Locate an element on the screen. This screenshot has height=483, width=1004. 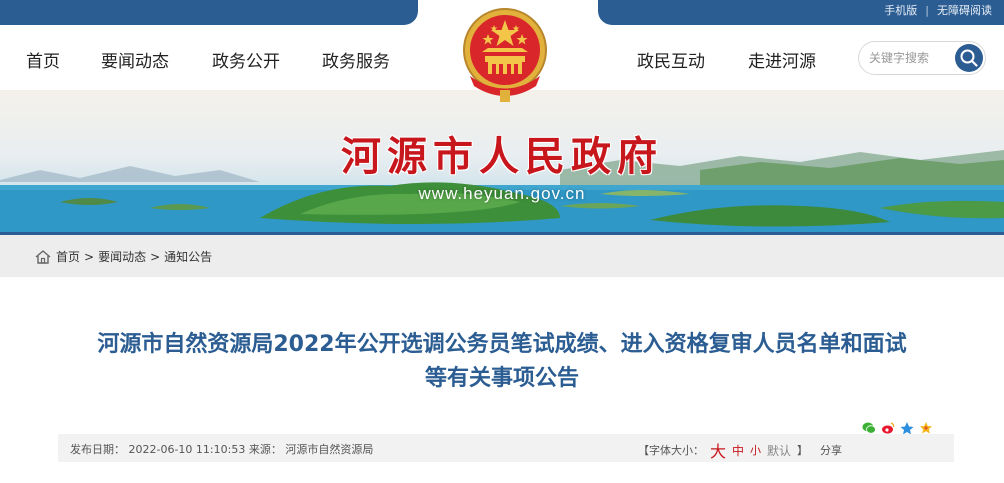
publish-date: 2022-06-10 11:10:53 is located at coordinates (187, 449).